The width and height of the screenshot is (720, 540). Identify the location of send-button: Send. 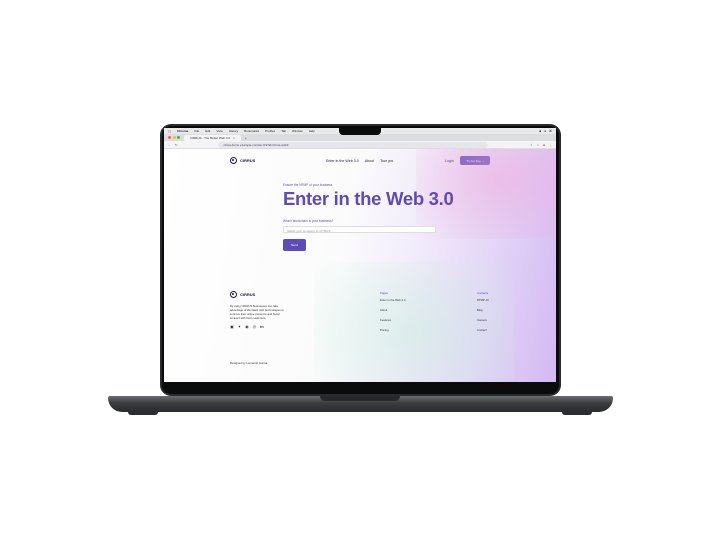
(294, 245).